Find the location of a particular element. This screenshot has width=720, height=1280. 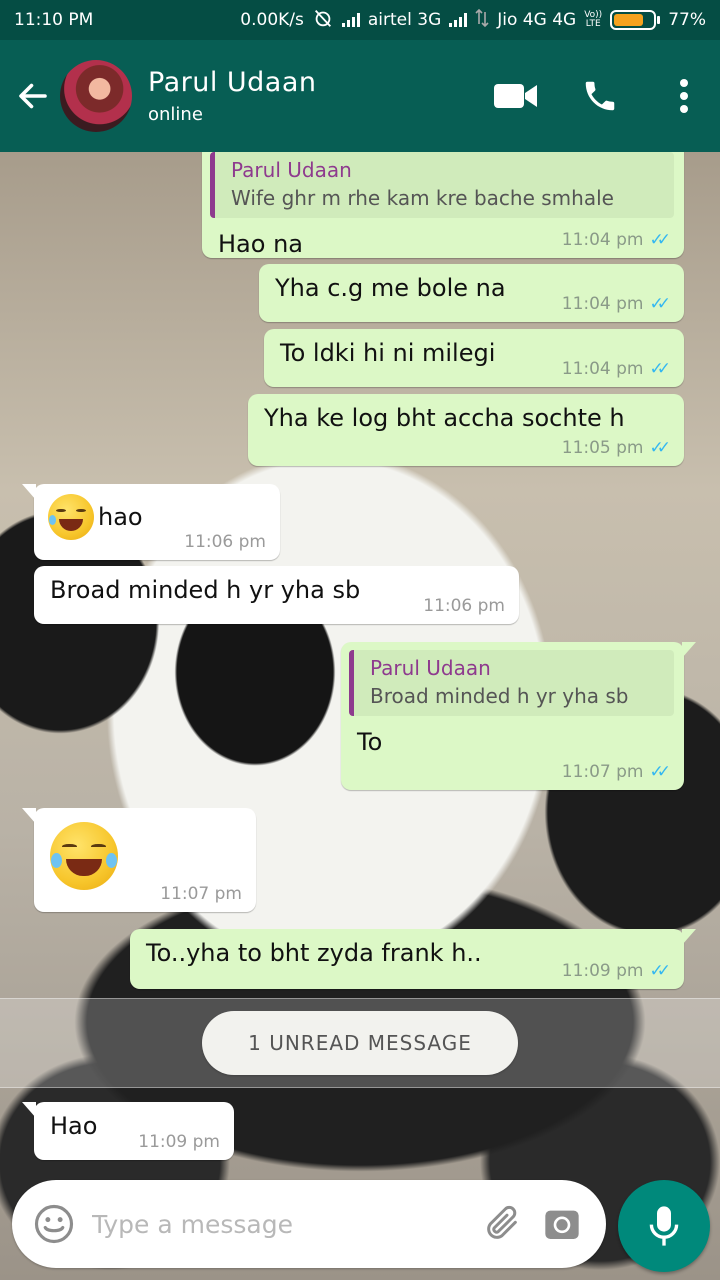

message-text: Yha ke log bht accha sochte h is located at coordinates (444, 418).